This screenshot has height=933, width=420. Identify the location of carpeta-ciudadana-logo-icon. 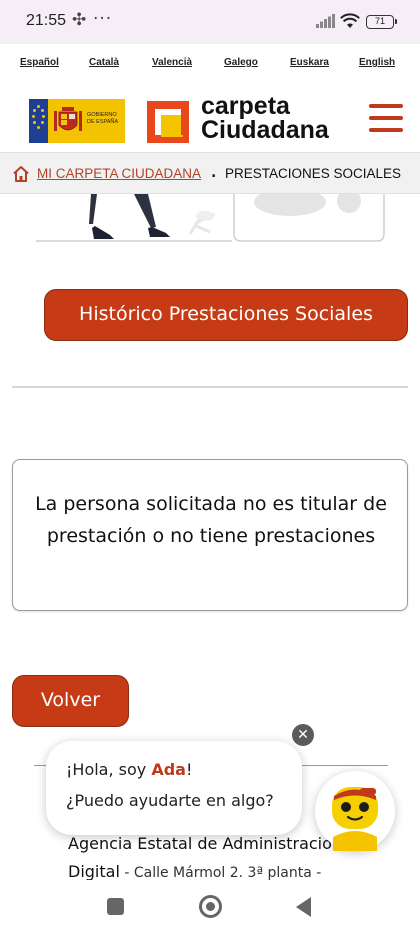
(168, 122).